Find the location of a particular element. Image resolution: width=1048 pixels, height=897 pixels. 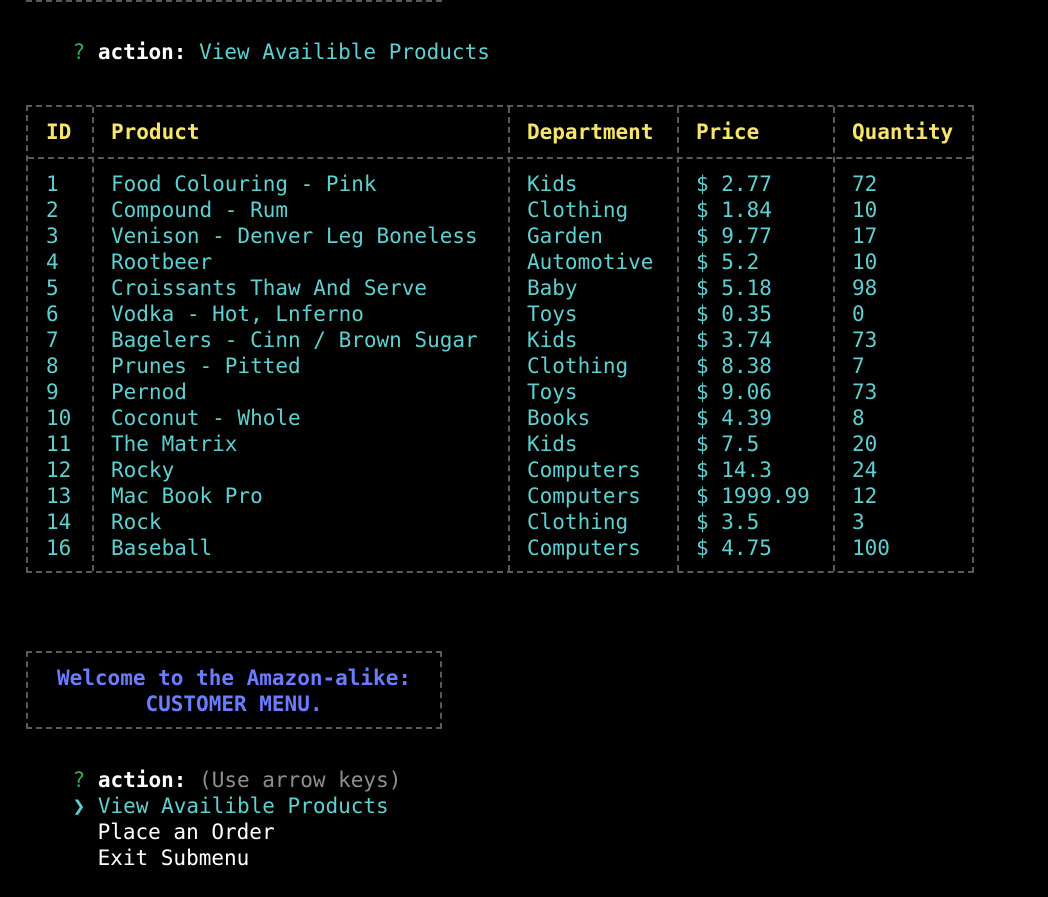

header-quantity: Quantity is located at coordinates (903, 132).